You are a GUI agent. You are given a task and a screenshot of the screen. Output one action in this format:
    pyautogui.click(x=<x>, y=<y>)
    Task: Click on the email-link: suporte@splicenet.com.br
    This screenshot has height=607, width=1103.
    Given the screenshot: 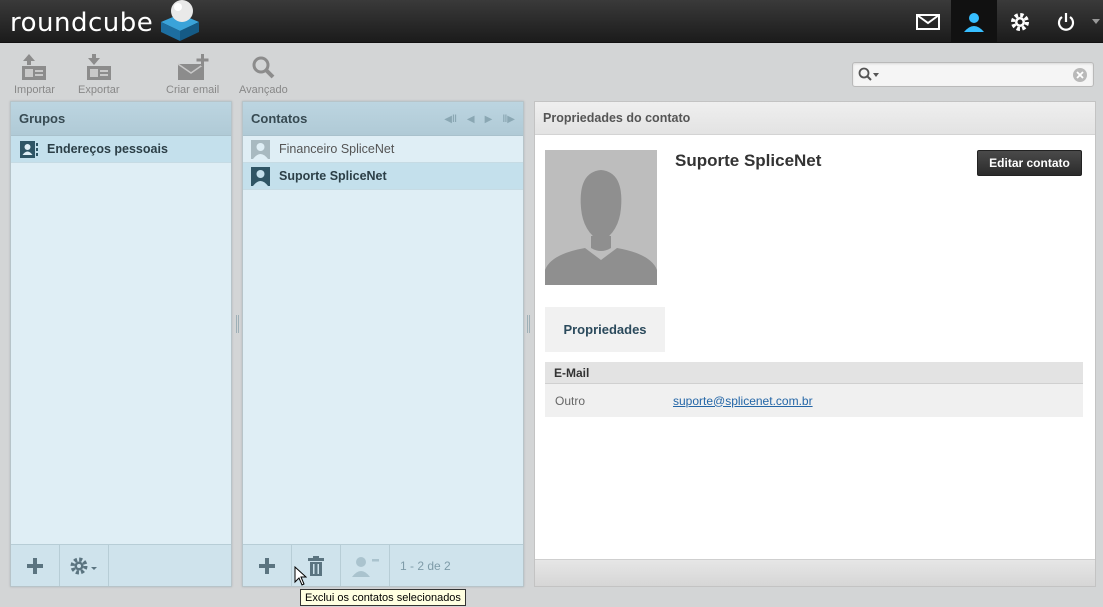 What is the action you would take?
    pyautogui.click(x=743, y=401)
    